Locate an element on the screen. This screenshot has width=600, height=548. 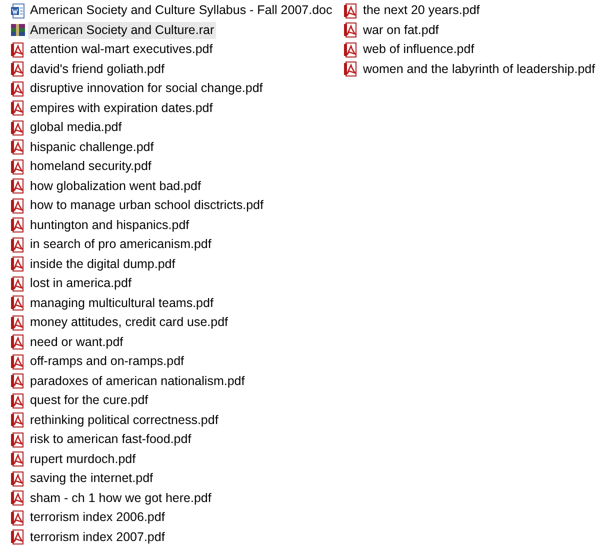
file-name: quest for the cure.pdf is located at coordinates (89, 401).